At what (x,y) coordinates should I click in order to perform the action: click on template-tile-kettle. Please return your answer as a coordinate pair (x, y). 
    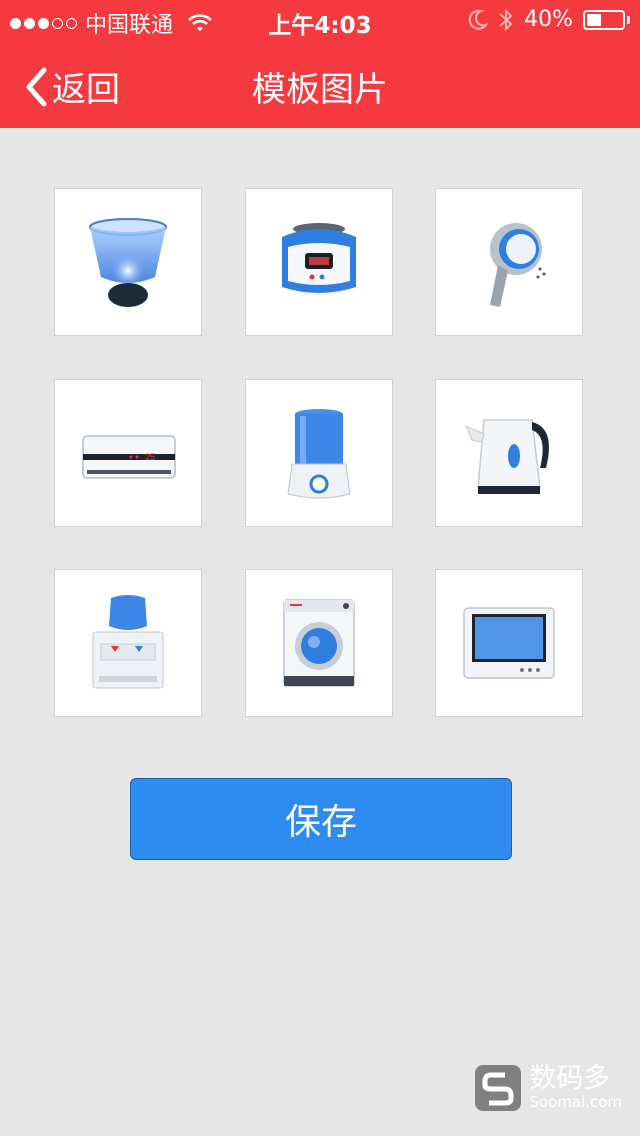
    Looking at the image, I should click on (509, 453).